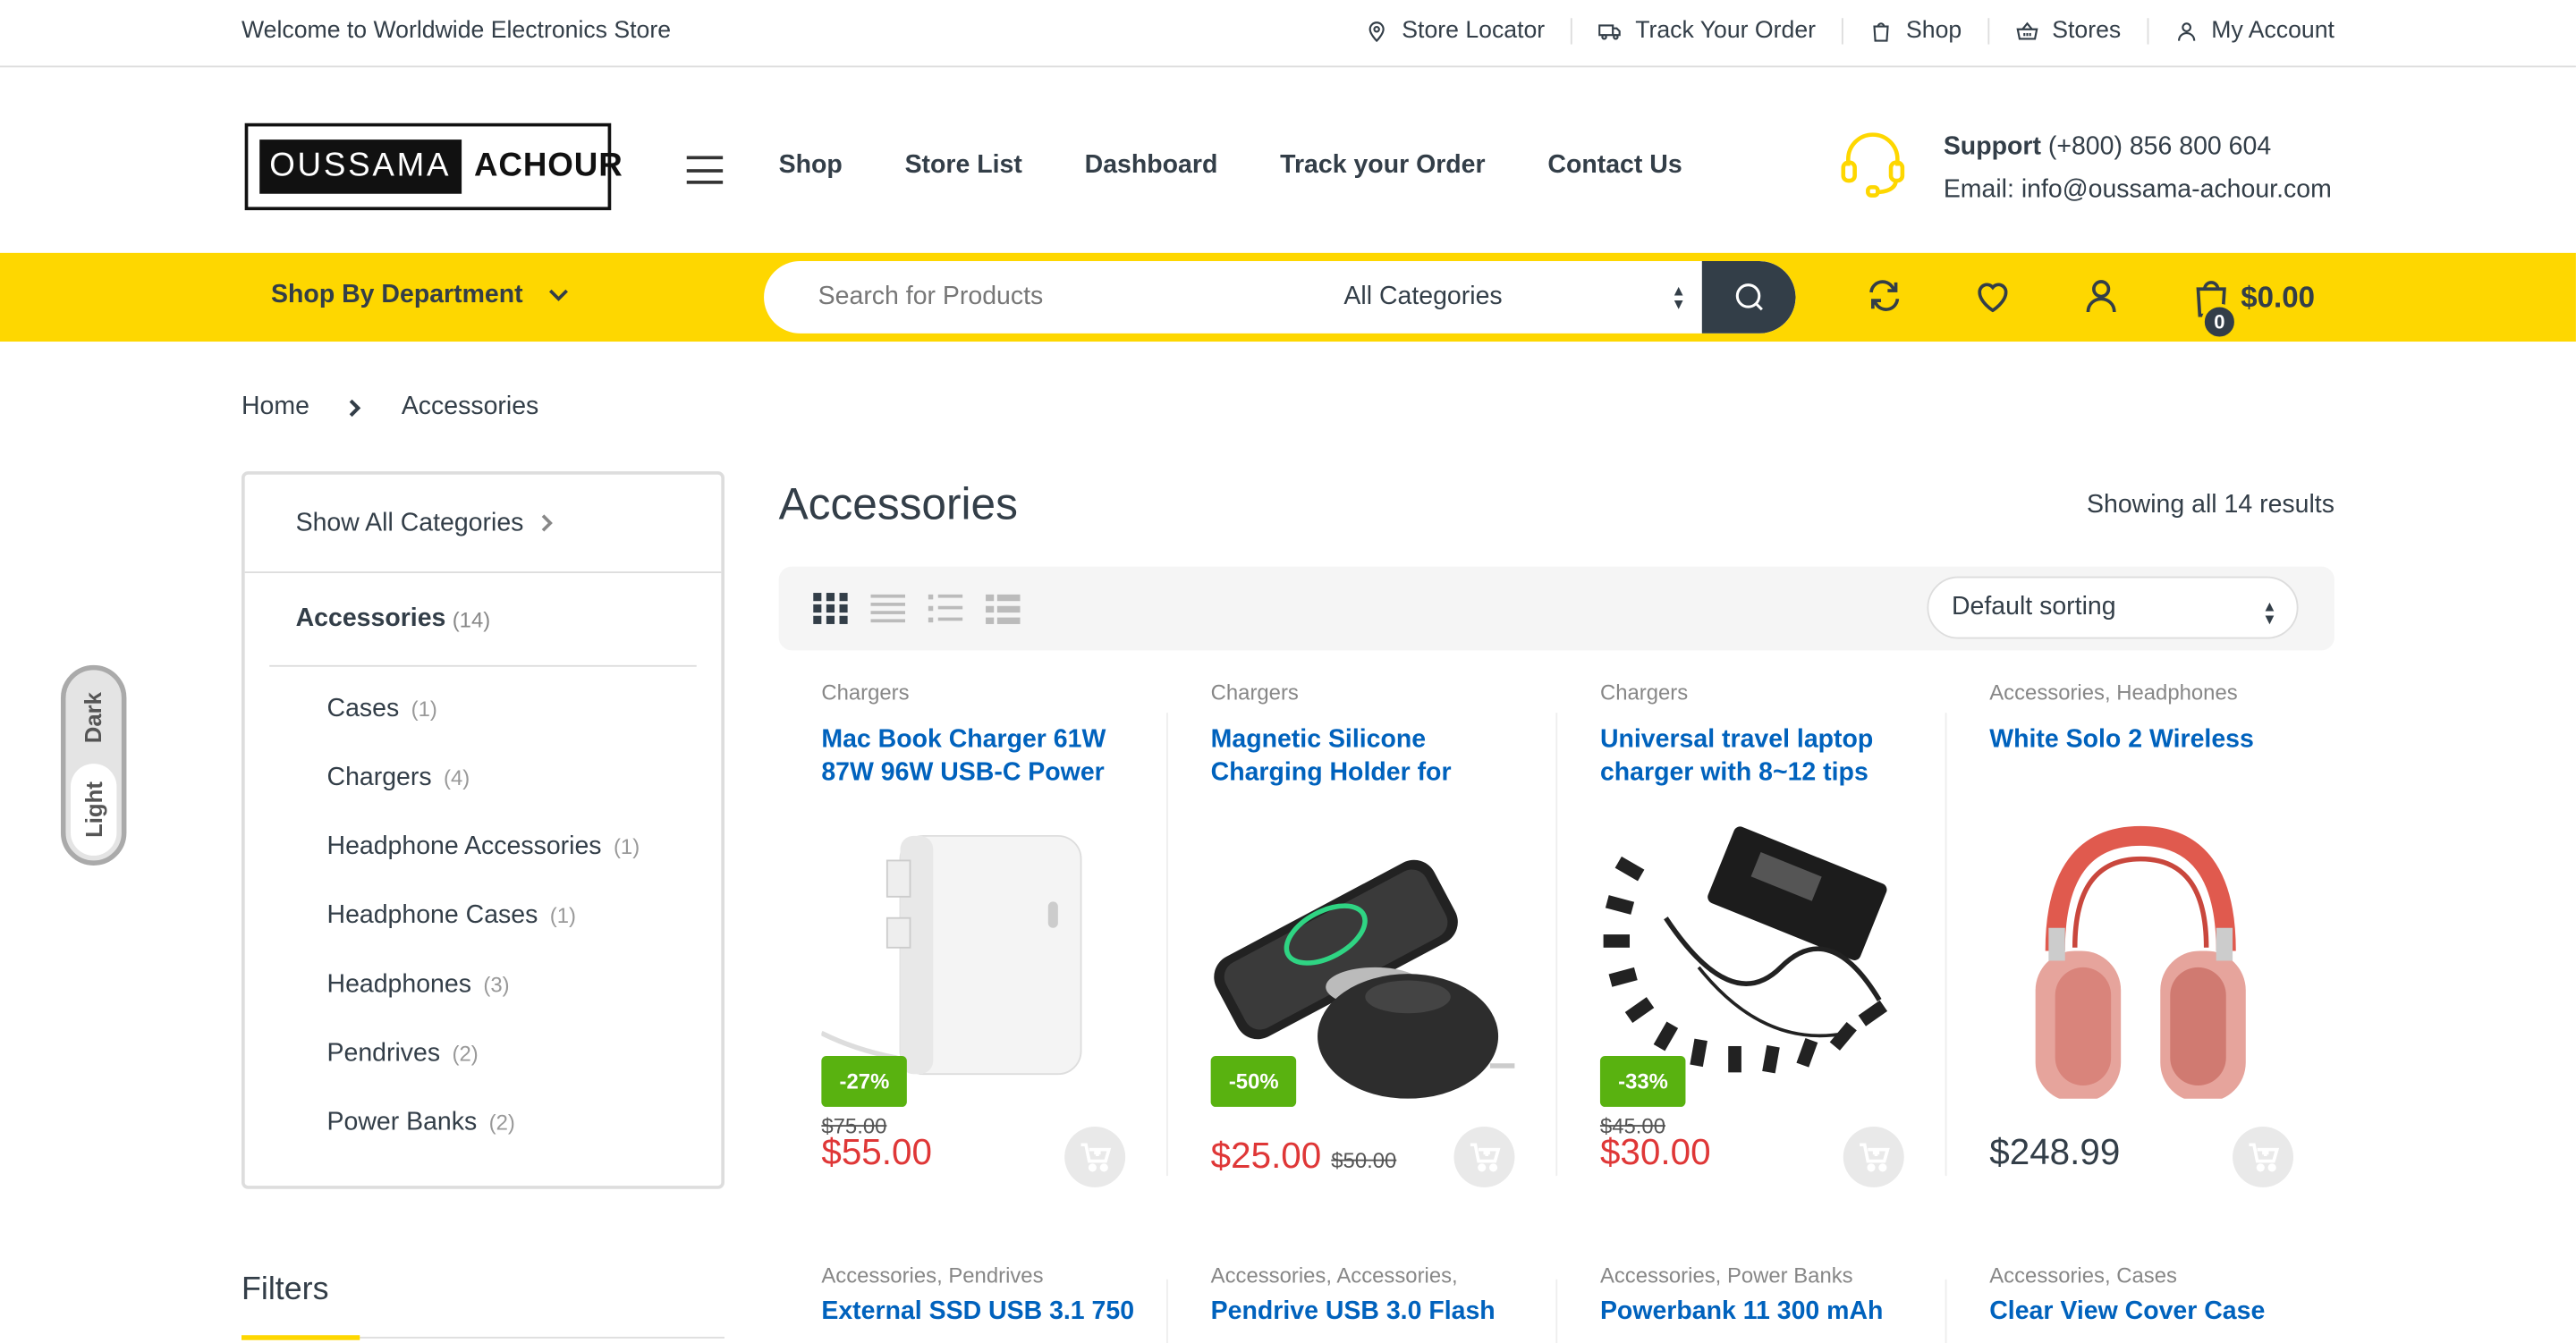 Image resolution: width=2576 pixels, height=1343 pixels. I want to click on product-category: Power Banks, so click(1790, 1275).